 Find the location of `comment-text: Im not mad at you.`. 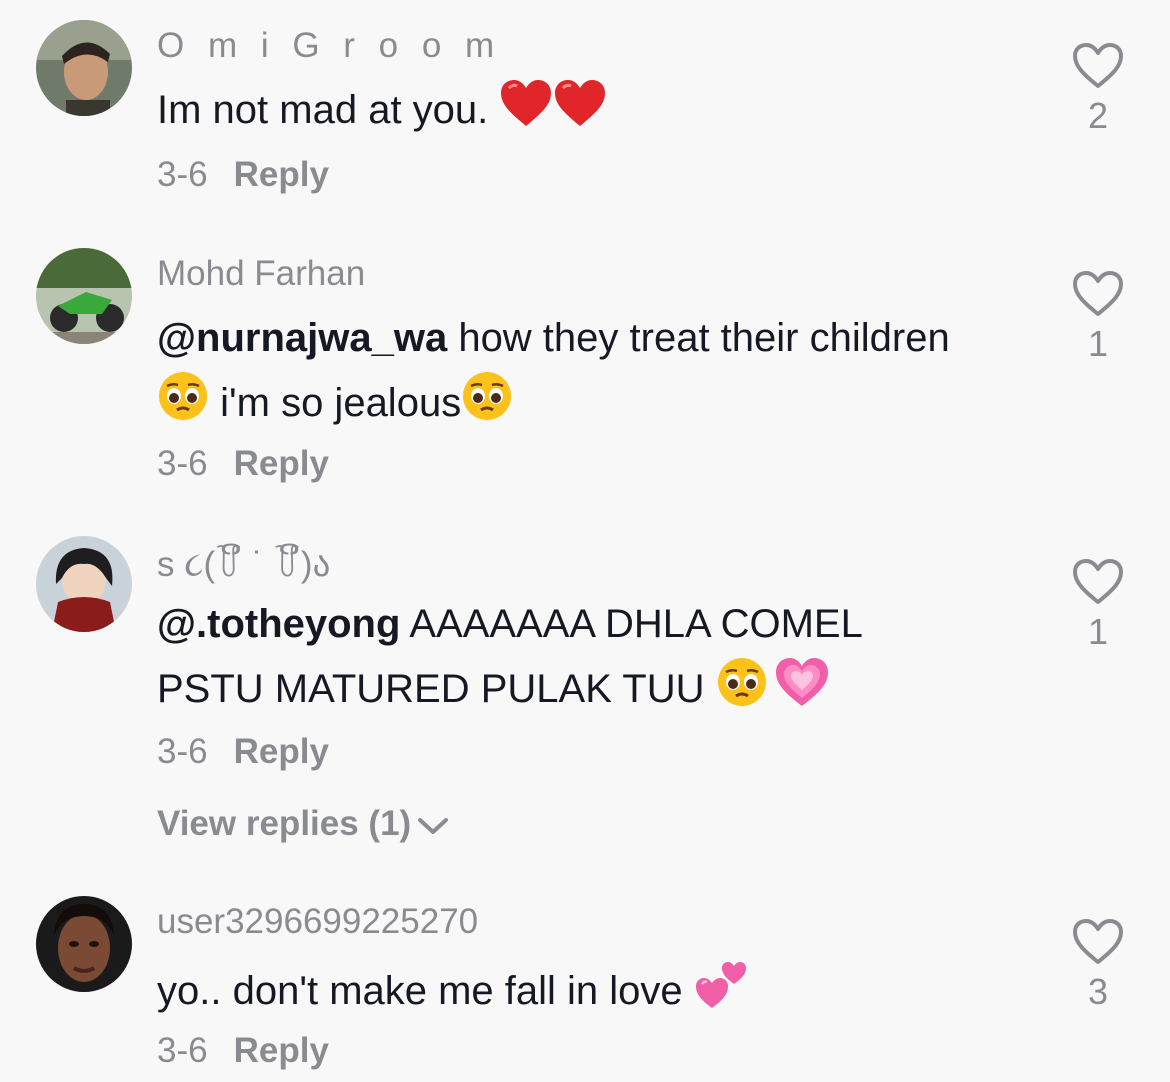

comment-text: Im not mad at you. is located at coordinates (557, 112).